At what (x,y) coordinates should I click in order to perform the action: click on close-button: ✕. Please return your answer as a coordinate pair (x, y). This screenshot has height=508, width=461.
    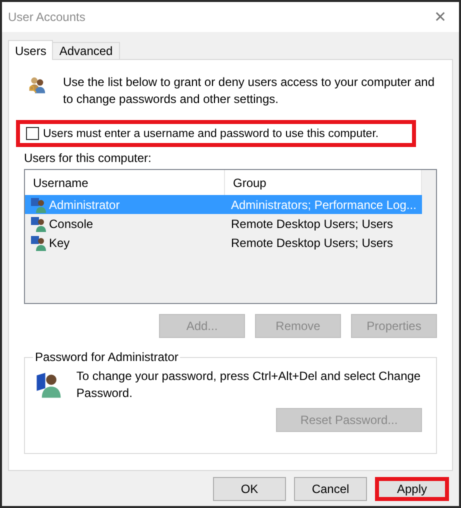
    Looking at the image, I should click on (440, 17).